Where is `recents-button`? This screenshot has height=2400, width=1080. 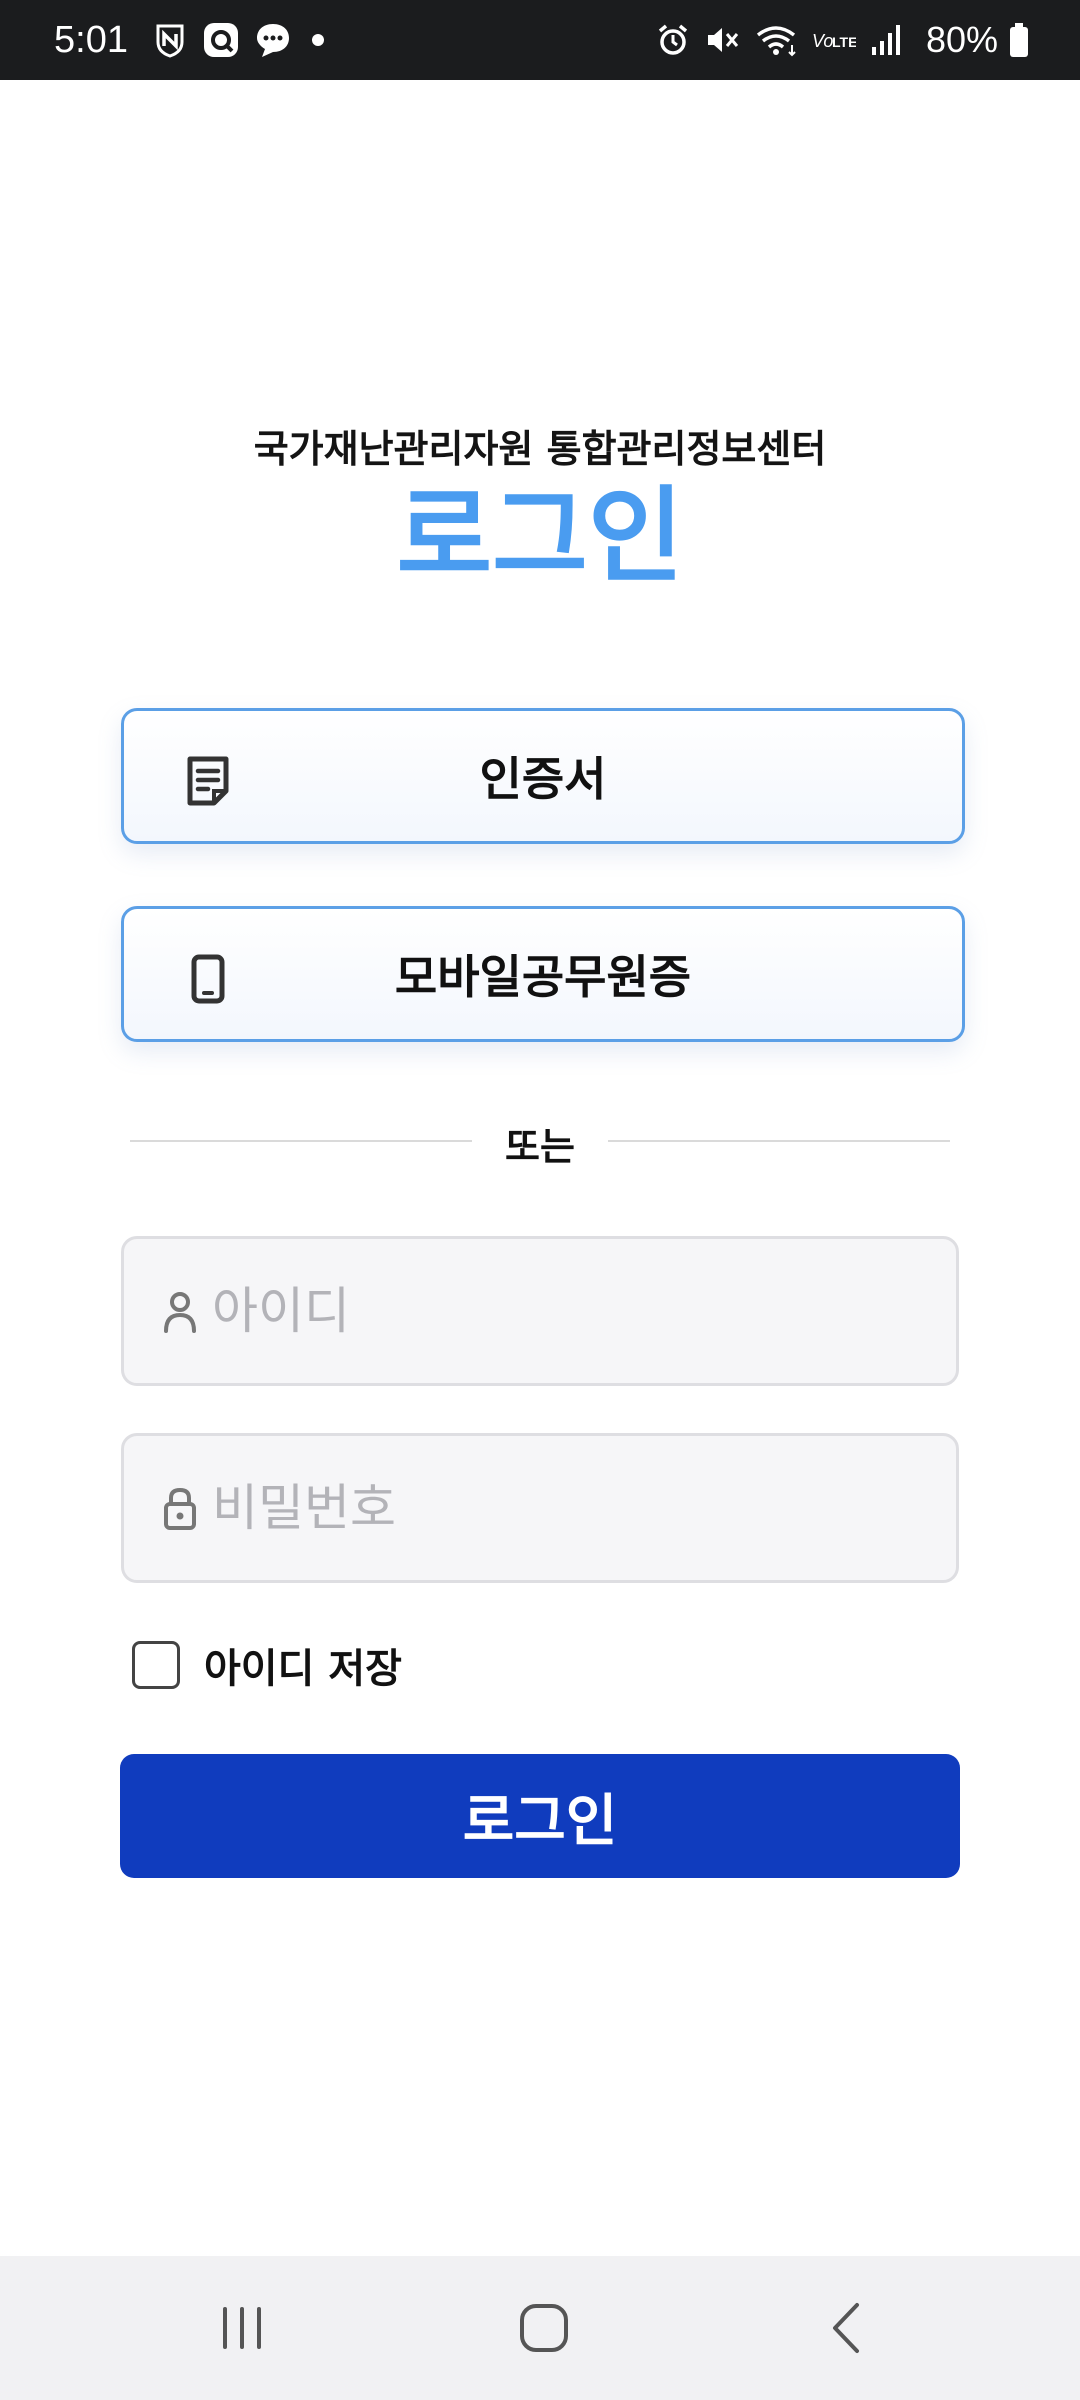
recents-button is located at coordinates (242, 2328).